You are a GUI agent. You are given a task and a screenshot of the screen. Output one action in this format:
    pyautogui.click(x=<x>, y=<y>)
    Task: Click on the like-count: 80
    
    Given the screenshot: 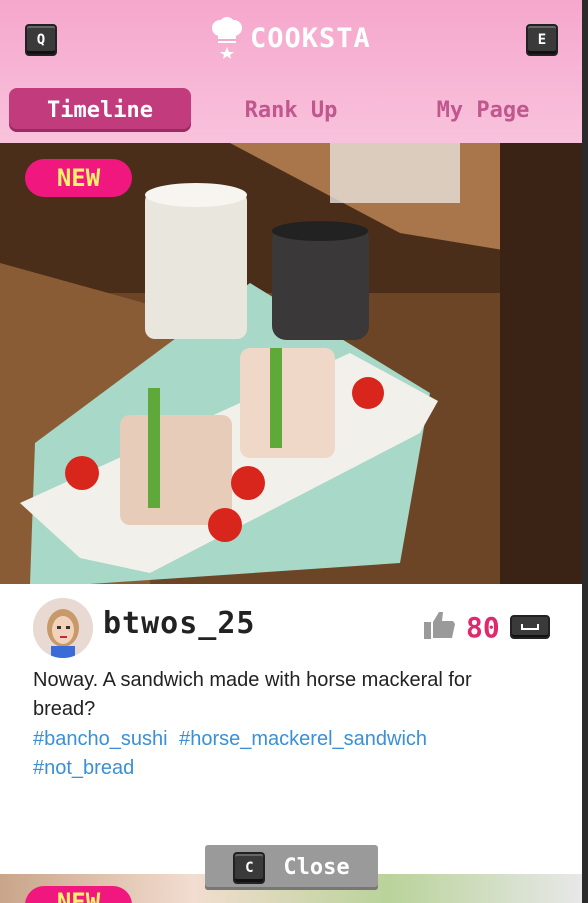 What is the action you would take?
    pyautogui.click(x=483, y=627)
    